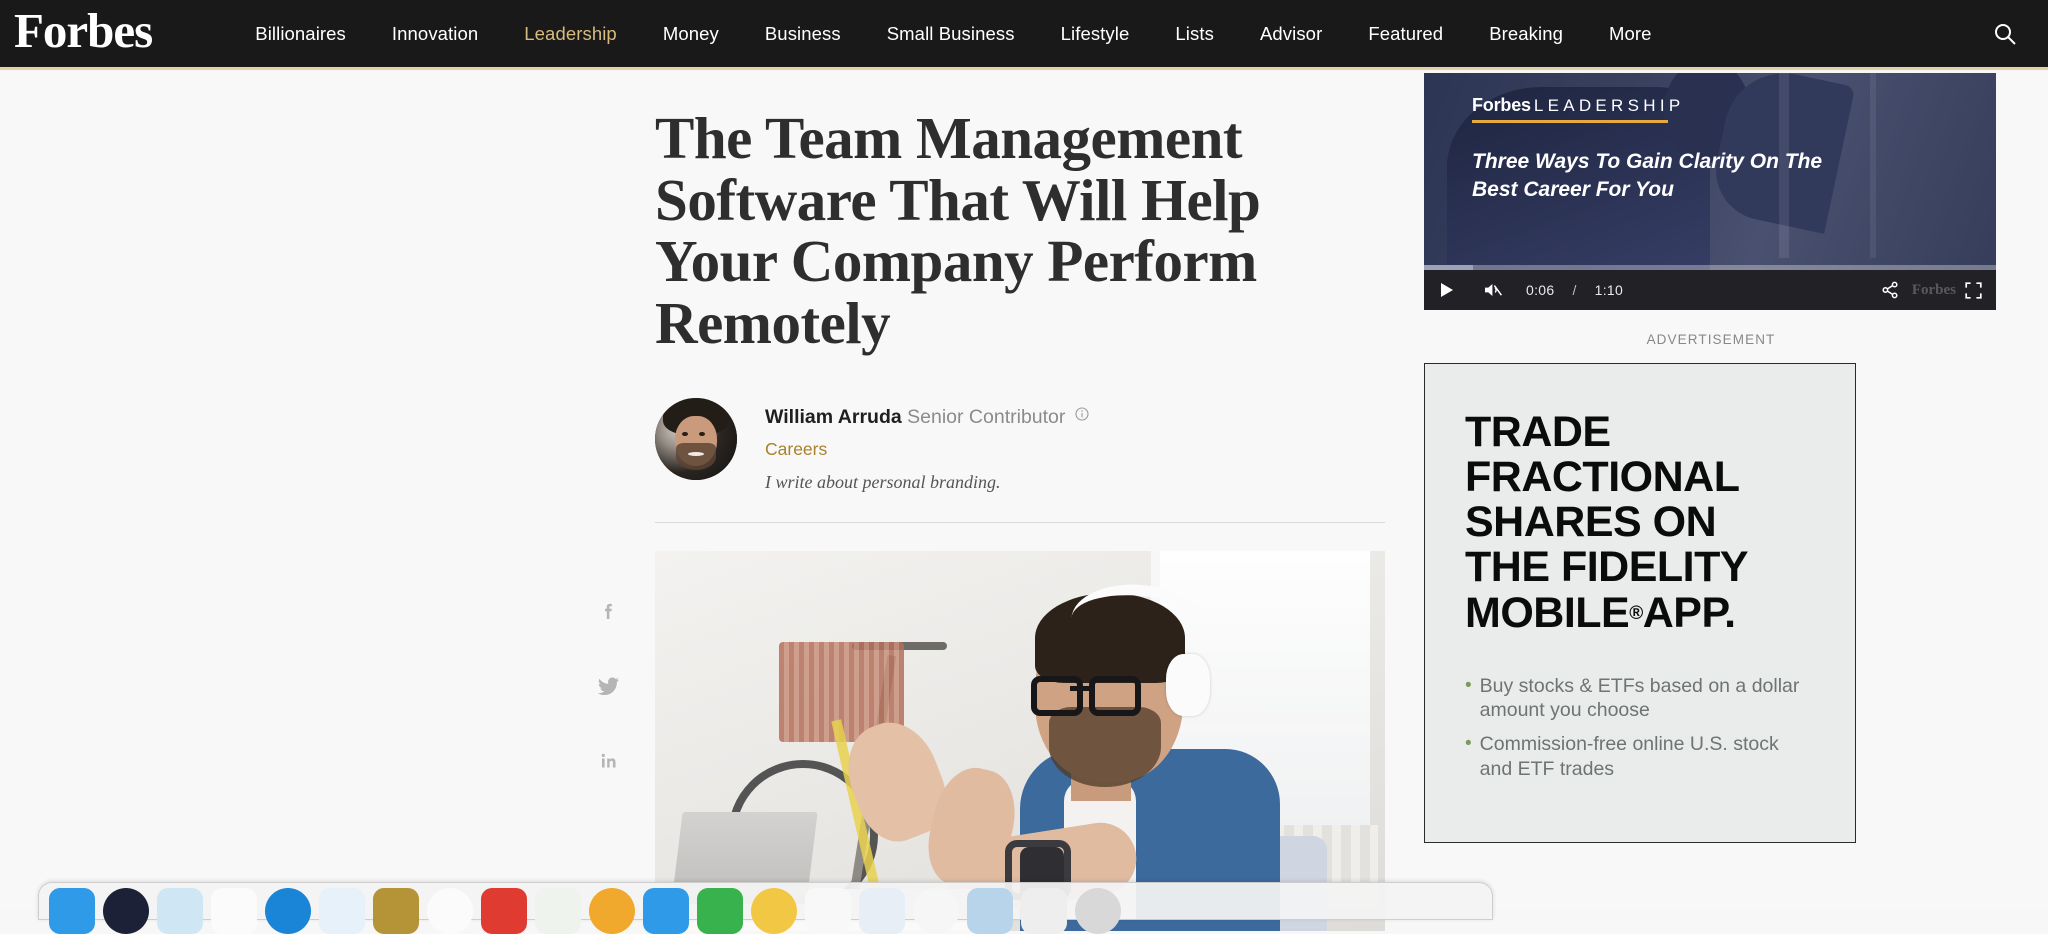 The height and width of the screenshot is (934, 2048). Describe the element at coordinates (83, 33) in the screenshot. I see `forbes-logo: Forbes` at that location.